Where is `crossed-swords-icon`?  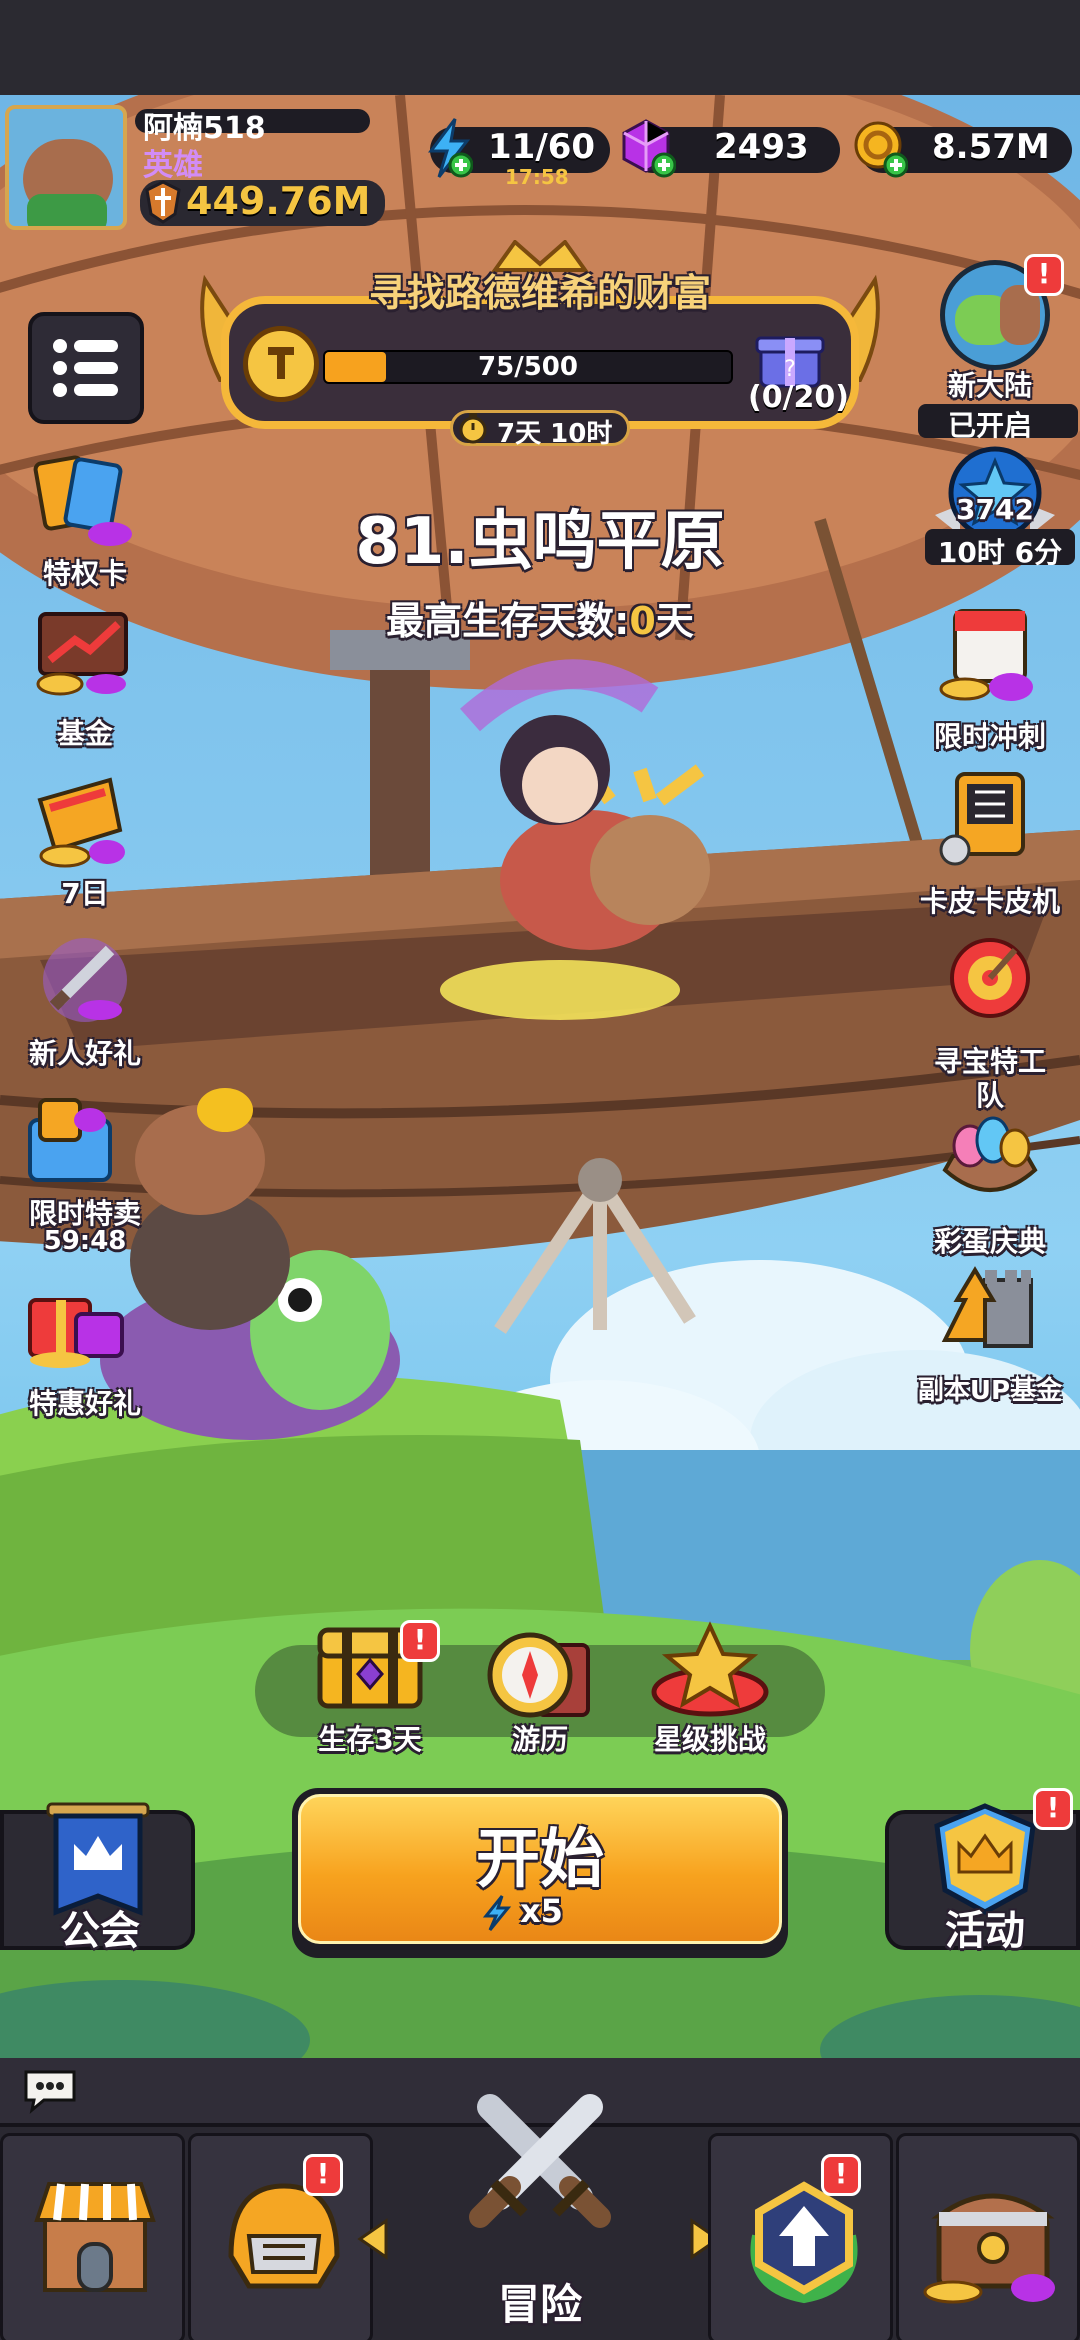
crossed-swords-icon is located at coordinates (540, 2161).